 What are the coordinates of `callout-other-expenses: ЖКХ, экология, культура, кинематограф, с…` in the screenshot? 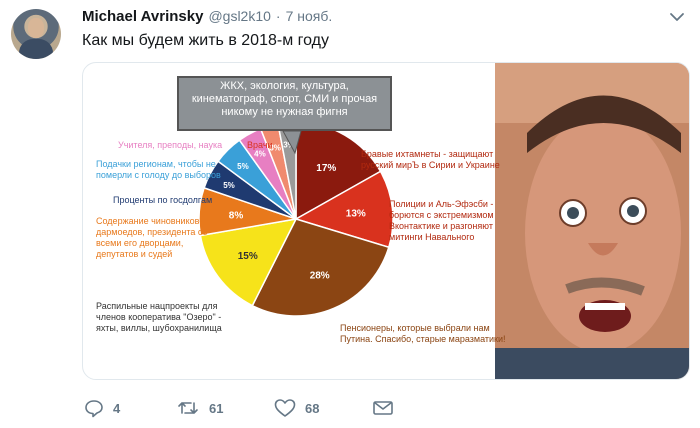 It's located at (284, 103).